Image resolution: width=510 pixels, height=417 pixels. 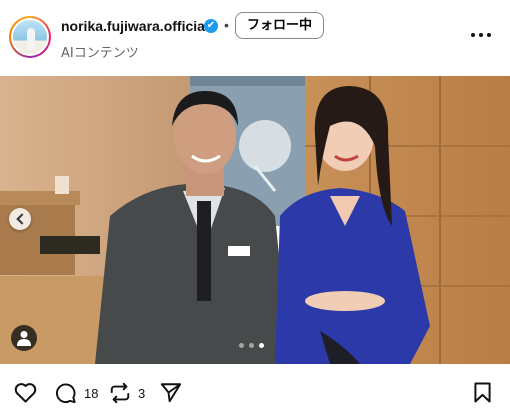 I want to click on action-bar: 18 3, so click(x=255, y=390).